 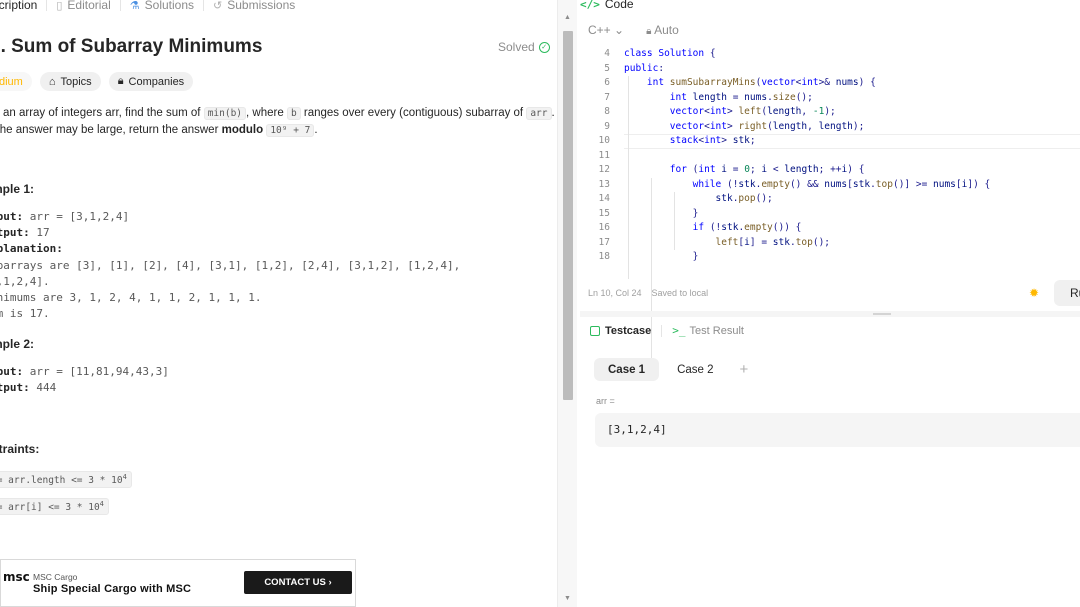 What do you see at coordinates (55, 577) in the screenshot?
I see `ad-sponsor: MSC Cargo` at bounding box center [55, 577].